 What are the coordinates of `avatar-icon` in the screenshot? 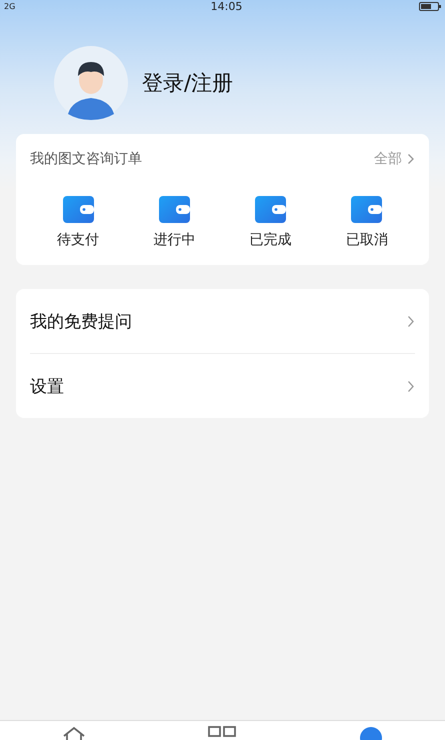 It's located at (91, 83).